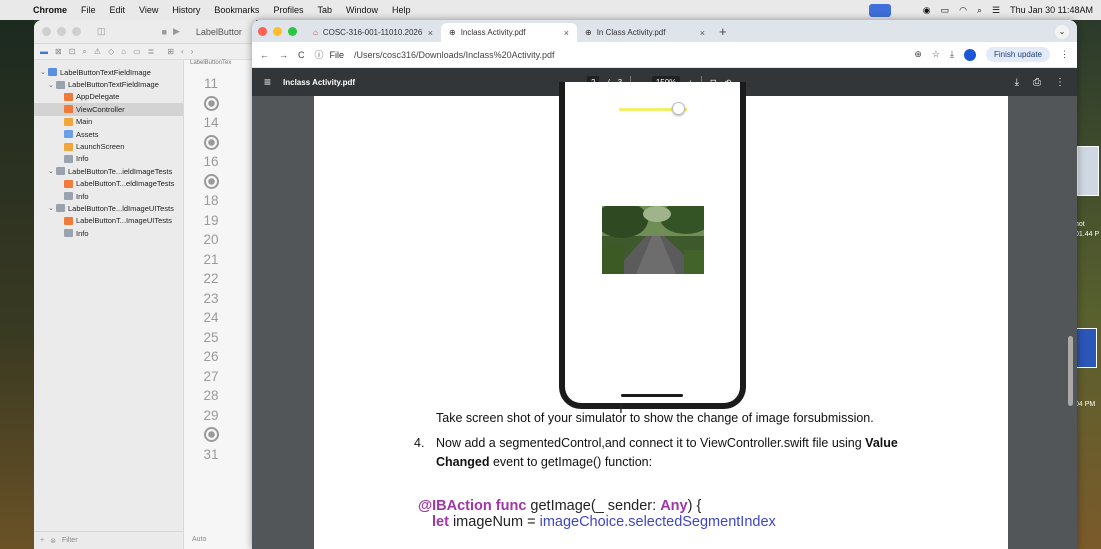 This screenshot has height=549, width=1101. What do you see at coordinates (111, 51) in the screenshot?
I see `tests-icon: ◇` at bounding box center [111, 51].